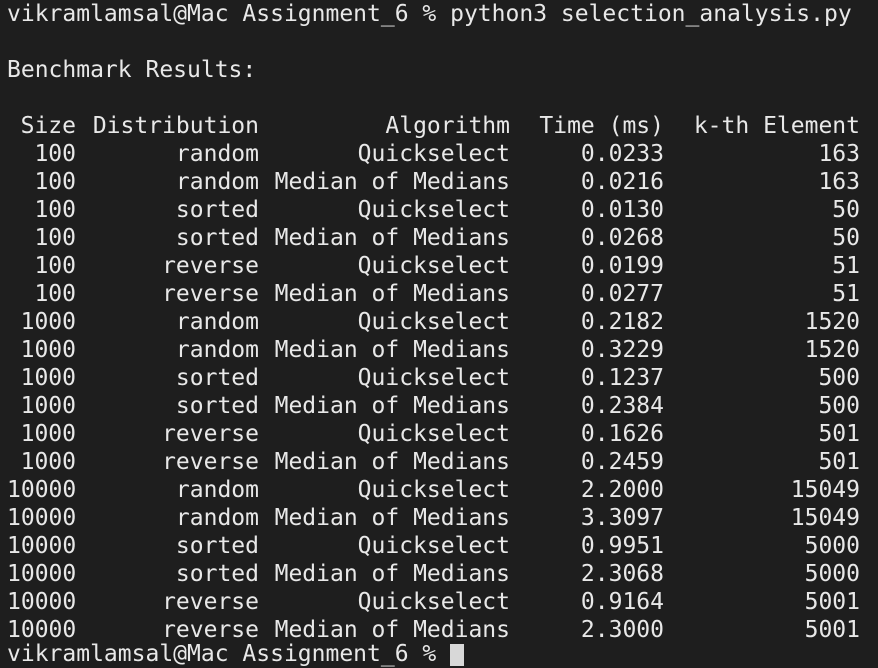 The height and width of the screenshot is (668, 878). I want to click on cell-time: 0.9164, so click(622, 602).